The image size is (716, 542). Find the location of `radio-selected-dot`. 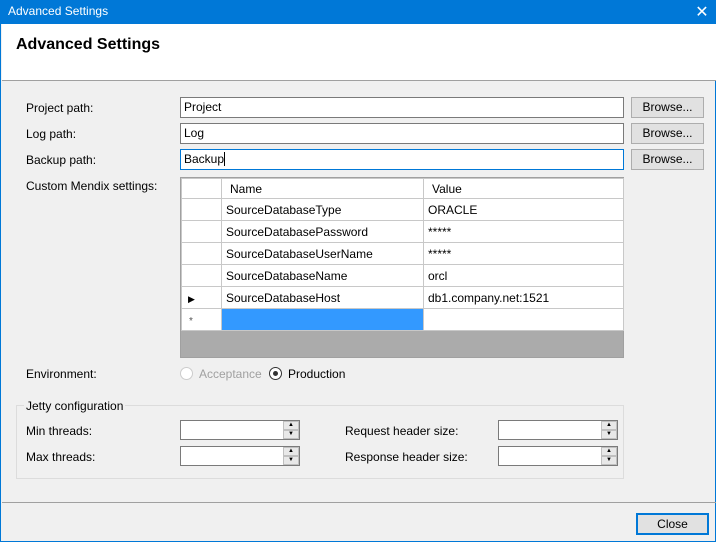

radio-selected-dot is located at coordinates (275, 373).